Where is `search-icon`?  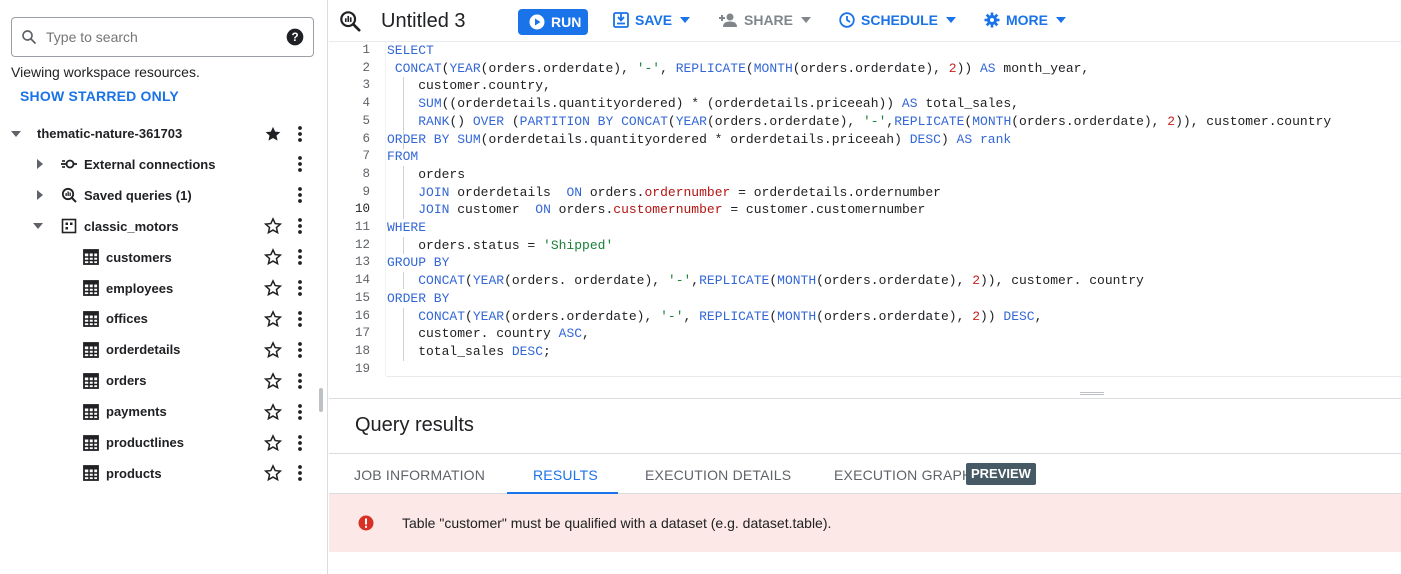
search-icon is located at coordinates (29, 37).